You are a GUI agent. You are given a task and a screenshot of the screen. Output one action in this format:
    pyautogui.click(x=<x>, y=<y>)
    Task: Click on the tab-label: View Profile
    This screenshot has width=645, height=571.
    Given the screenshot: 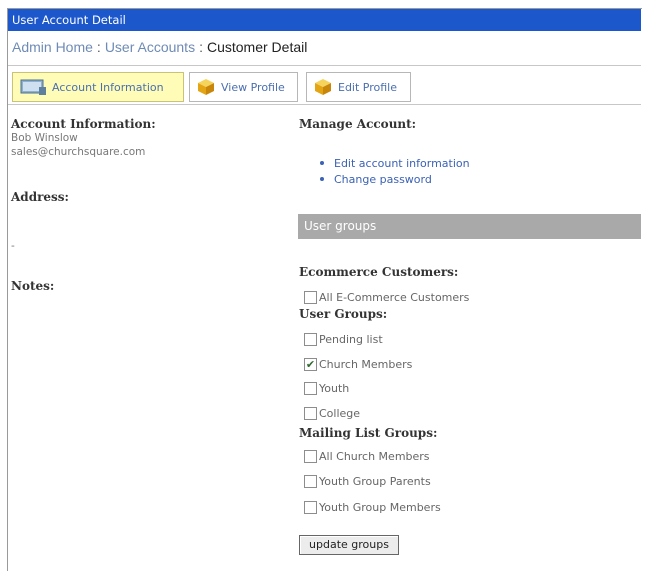 What is the action you would take?
    pyautogui.click(x=253, y=87)
    